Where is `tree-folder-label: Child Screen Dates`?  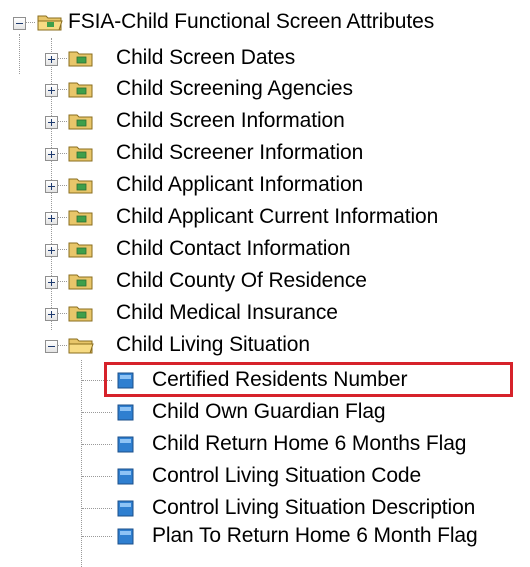 tree-folder-label: Child Screen Dates is located at coordinates (206, 57).